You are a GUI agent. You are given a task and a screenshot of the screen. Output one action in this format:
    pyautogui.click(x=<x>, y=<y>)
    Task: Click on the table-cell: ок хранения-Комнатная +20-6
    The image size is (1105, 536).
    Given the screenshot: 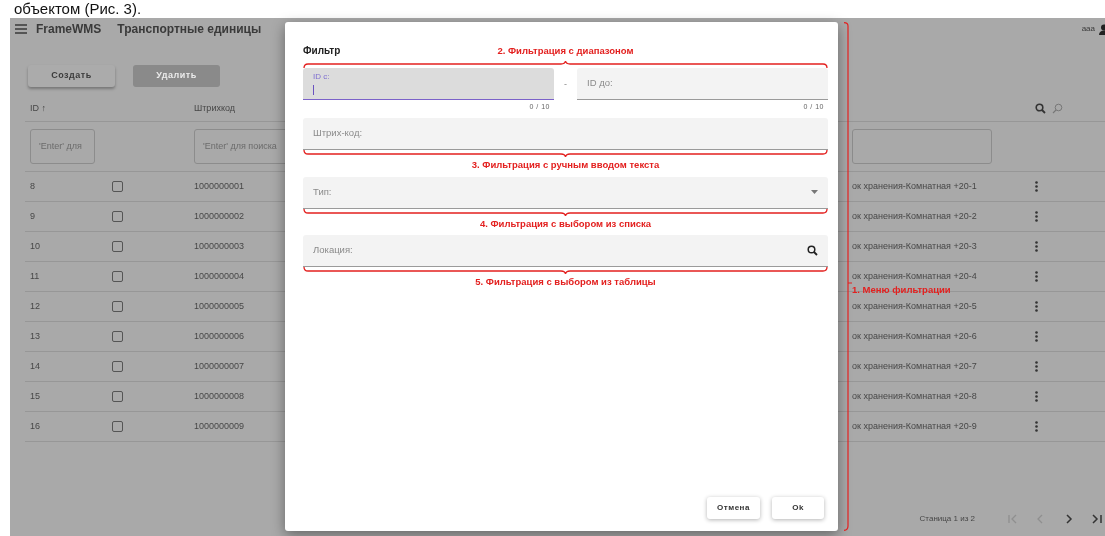 What is the action you would take?
    pyautogui.click(x=914, y=335)
    